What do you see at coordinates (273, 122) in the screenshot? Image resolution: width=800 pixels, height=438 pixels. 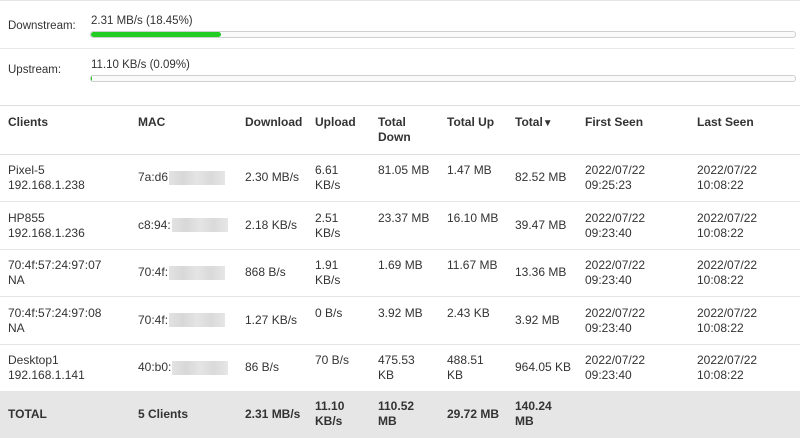 I see `header-download: Download` at bounding box center [273, 122].